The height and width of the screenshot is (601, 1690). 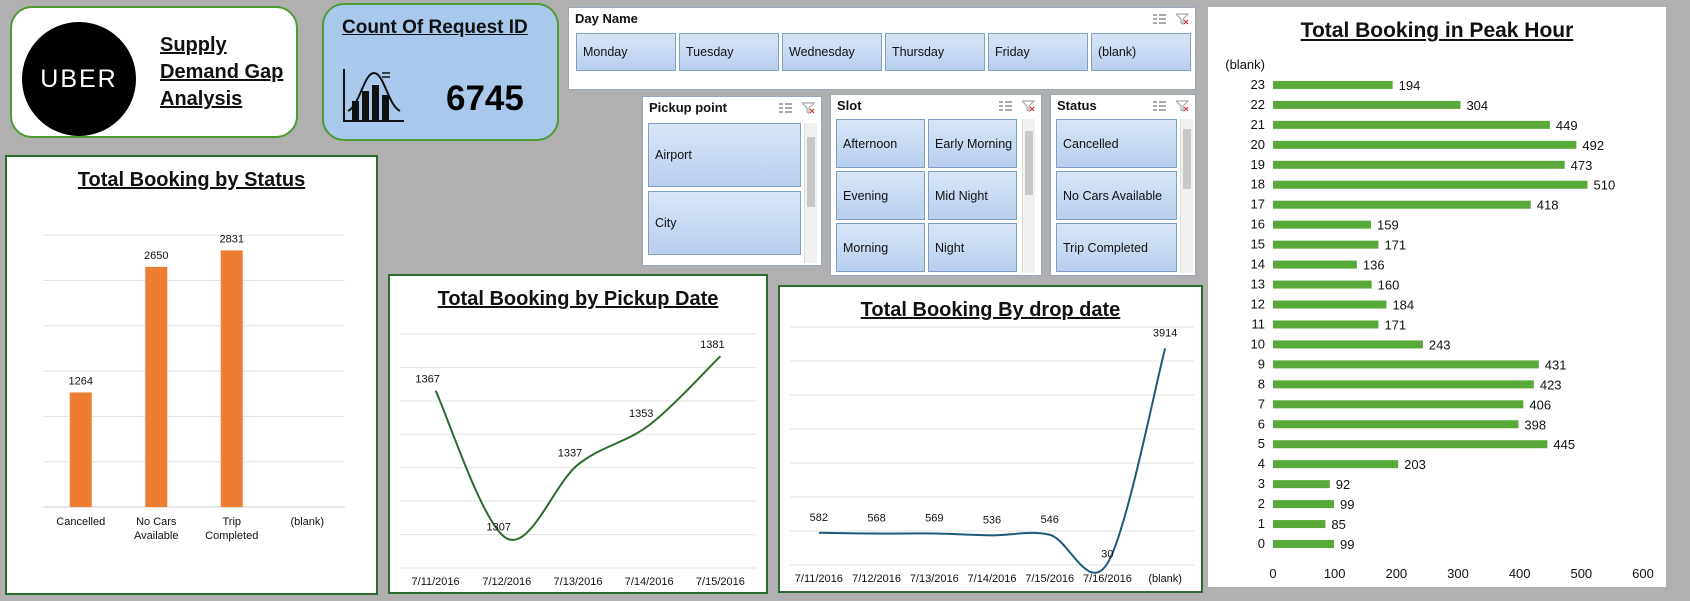 I want to click on slicer-item-tuesday: Tuesday, so click(x=729, y=52).